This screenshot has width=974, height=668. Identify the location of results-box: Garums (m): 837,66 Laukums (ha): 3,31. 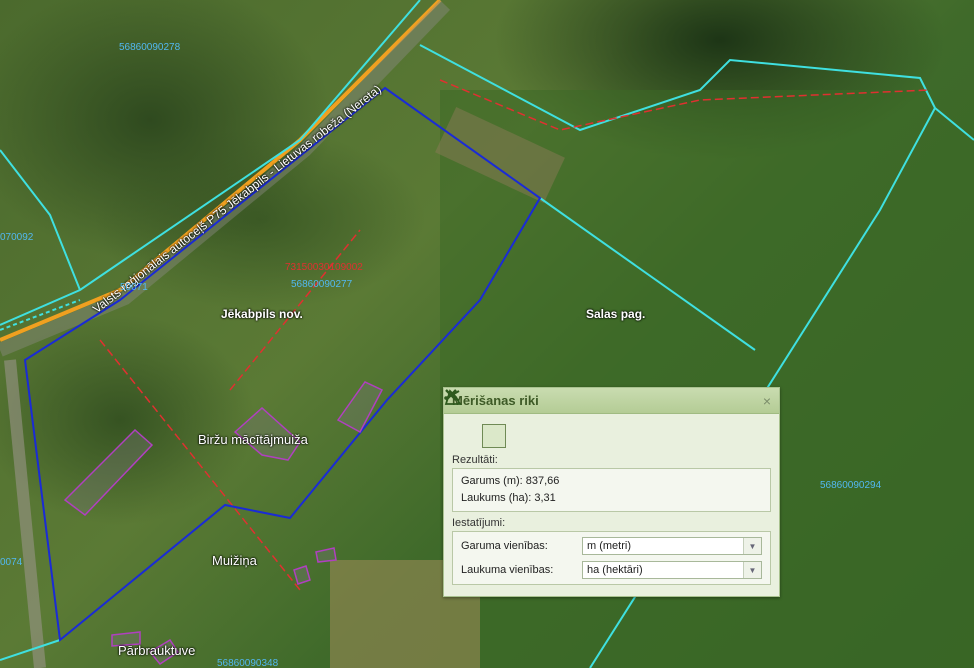
(611, 490).